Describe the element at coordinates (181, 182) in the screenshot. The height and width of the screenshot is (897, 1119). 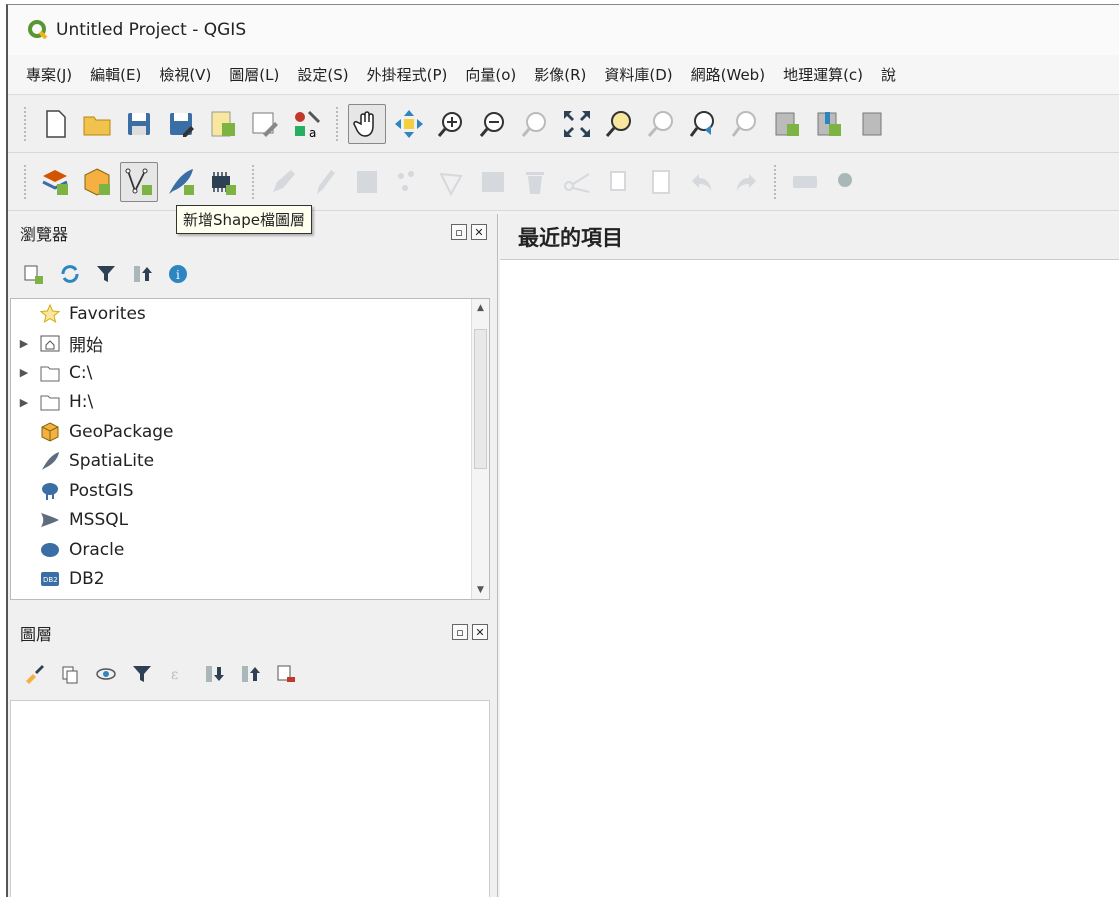
I see `new-spatialite-layer-icon` at that location.